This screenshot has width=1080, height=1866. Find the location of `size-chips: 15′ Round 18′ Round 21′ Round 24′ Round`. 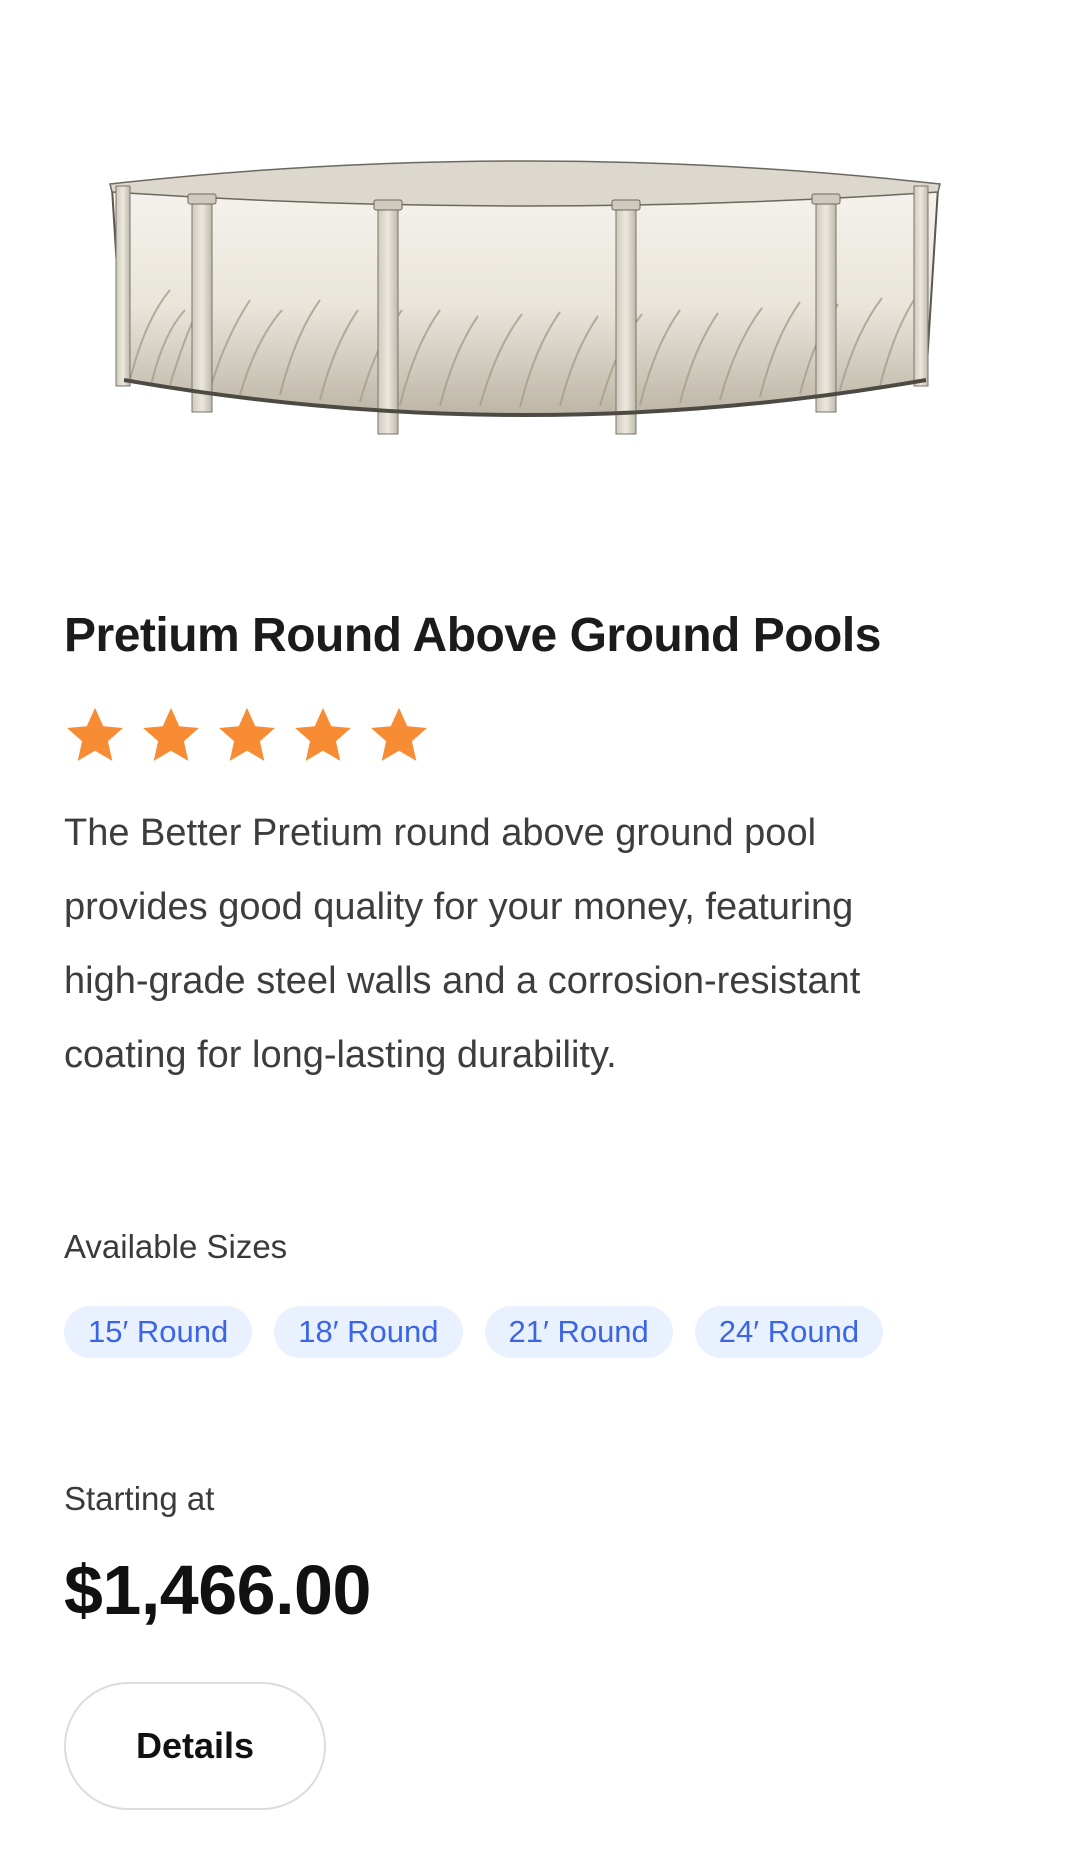

size-chips: 15′ Round 18′ Round 21′ Round 24′ Round is located at coordinates (474, 1332).